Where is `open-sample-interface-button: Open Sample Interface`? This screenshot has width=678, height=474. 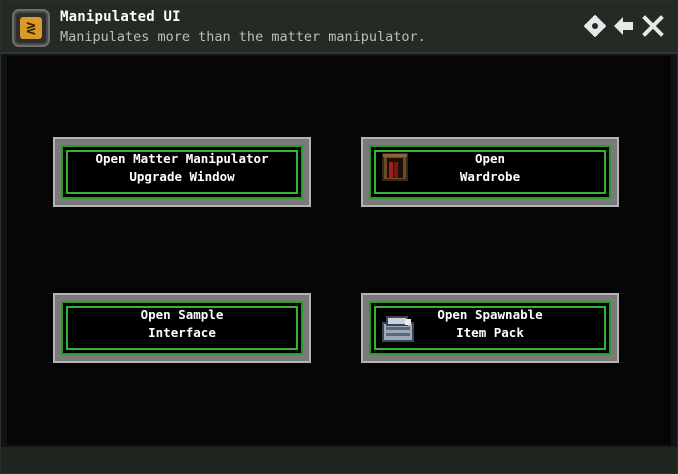
open-sample-interface-button: Open Sample Interface is located at coordinates (182, 328).